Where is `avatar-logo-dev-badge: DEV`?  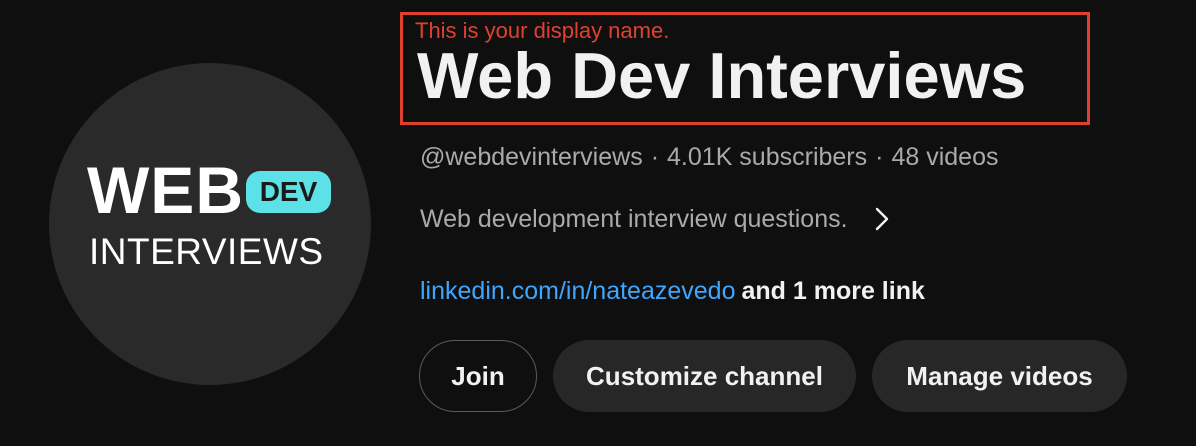 avatar-logo-dev-badge: DEV is located at coordinates (288, 192).